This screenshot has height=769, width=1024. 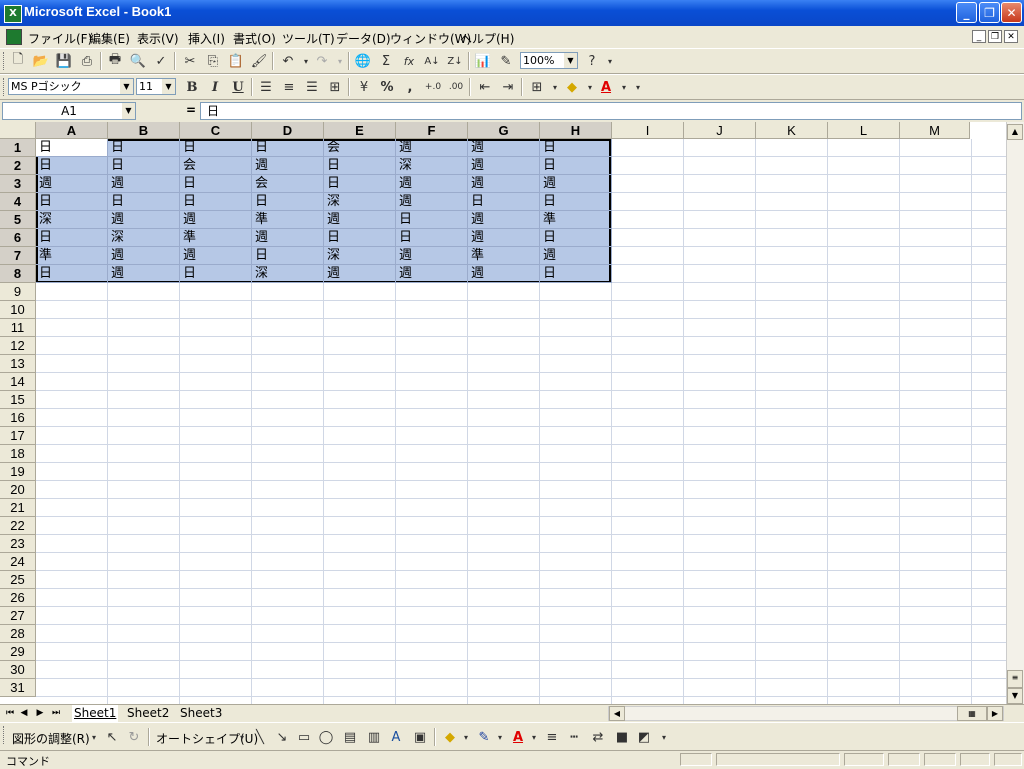 I want to click on sort-descending-icon: Z↓, so click(x=455, y=61).